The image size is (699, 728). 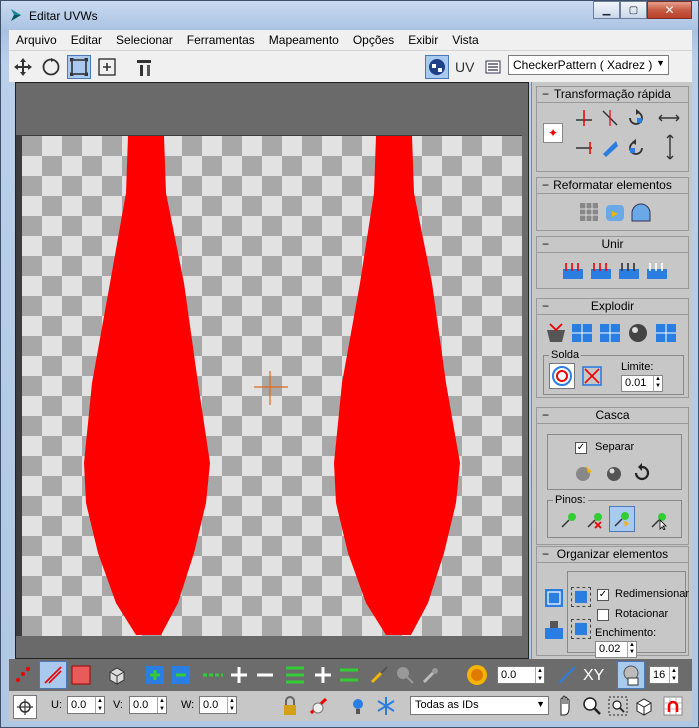 What do you see at coordinates (595, 520) in the screenshot?
I see `unpin-selected-icon` at bounding box center [595, 520].